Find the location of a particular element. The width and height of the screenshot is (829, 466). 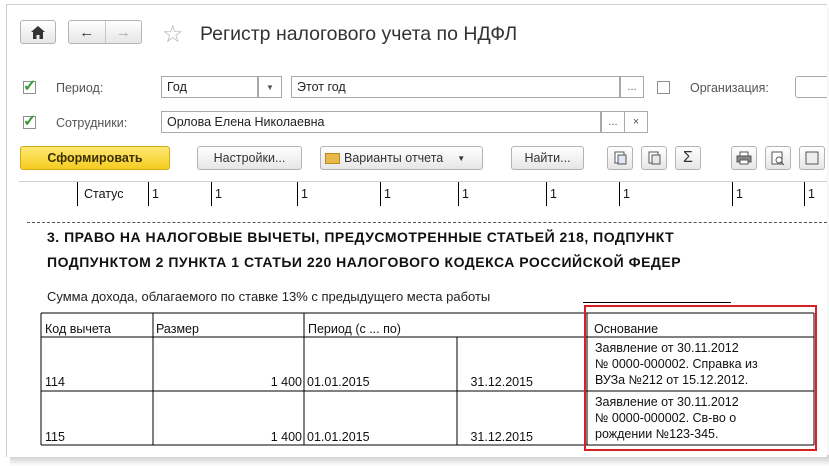

arrow-left-icon: ← is located at coordinates (87, 32).